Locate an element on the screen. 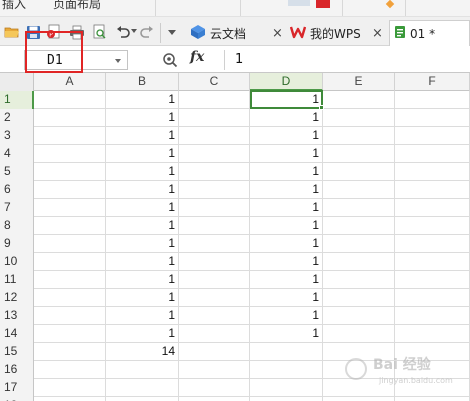  cell-d10: 1 is located at coordinates (286, 262).